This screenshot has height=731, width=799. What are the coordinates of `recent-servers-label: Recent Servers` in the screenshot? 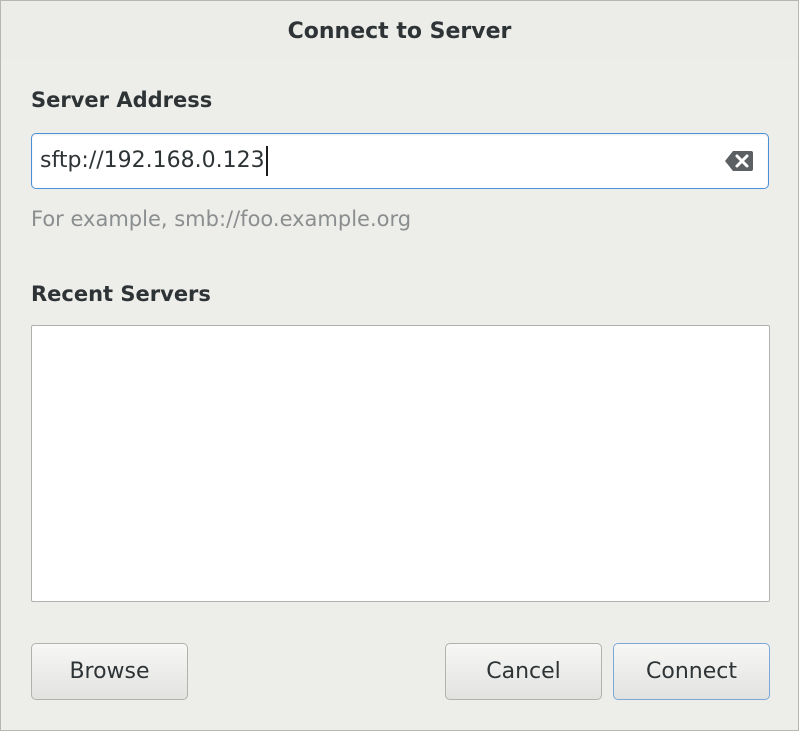 It's located at (121, 294).